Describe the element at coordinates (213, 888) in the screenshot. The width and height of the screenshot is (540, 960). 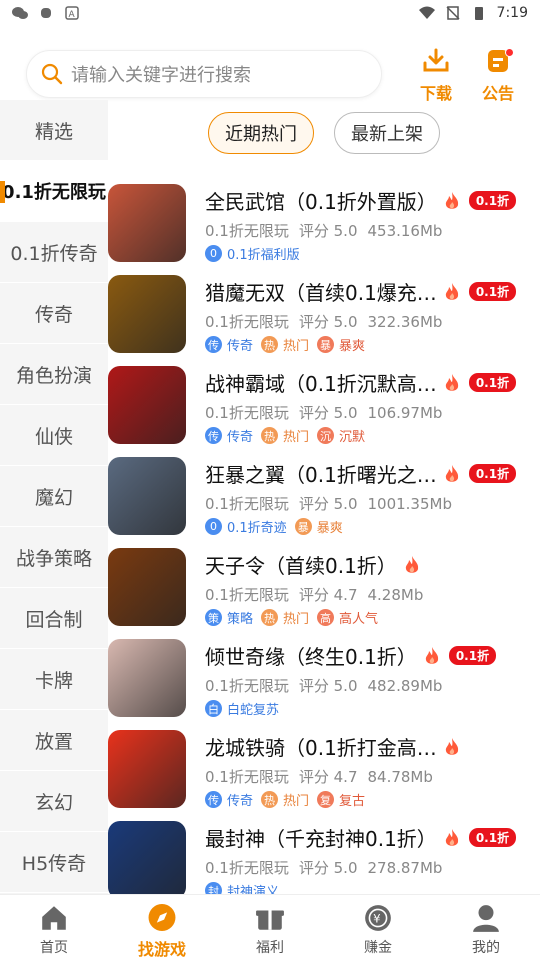
I see `tag-glyph: 封` at that location.